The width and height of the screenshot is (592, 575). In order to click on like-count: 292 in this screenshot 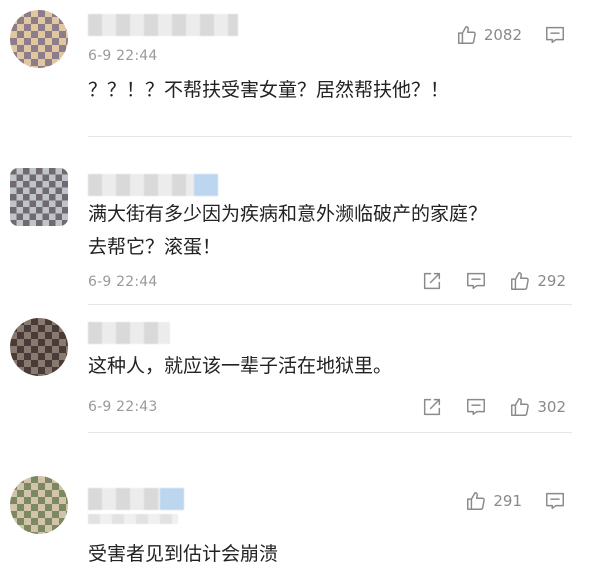, I will do `click(551, 281)`.